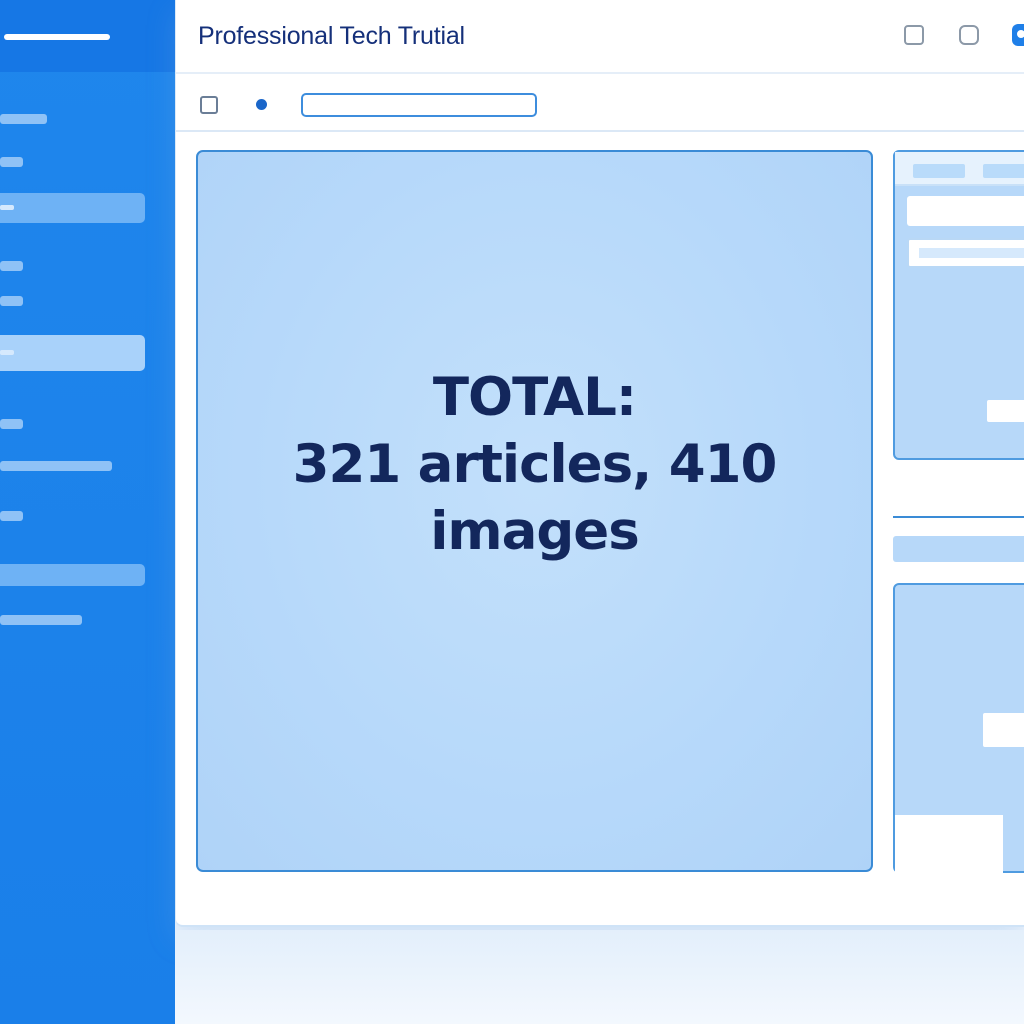 The image size is (1024, 1024). I want to click on right-panel-bar, so click(958, 549).